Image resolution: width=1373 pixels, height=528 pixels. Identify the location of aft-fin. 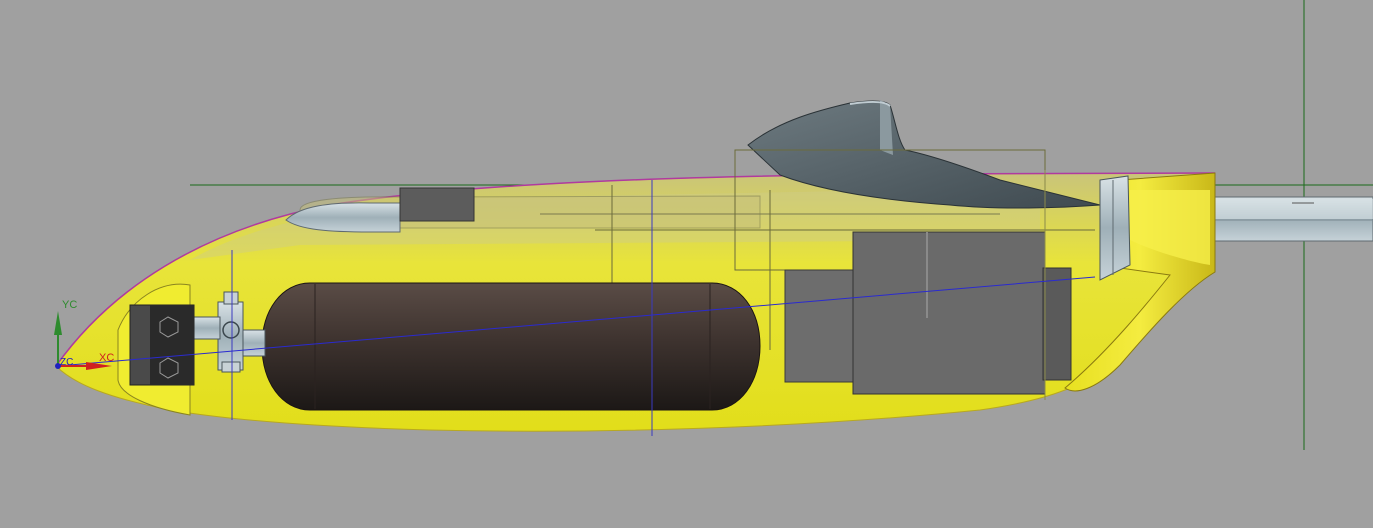
(1115, 228).